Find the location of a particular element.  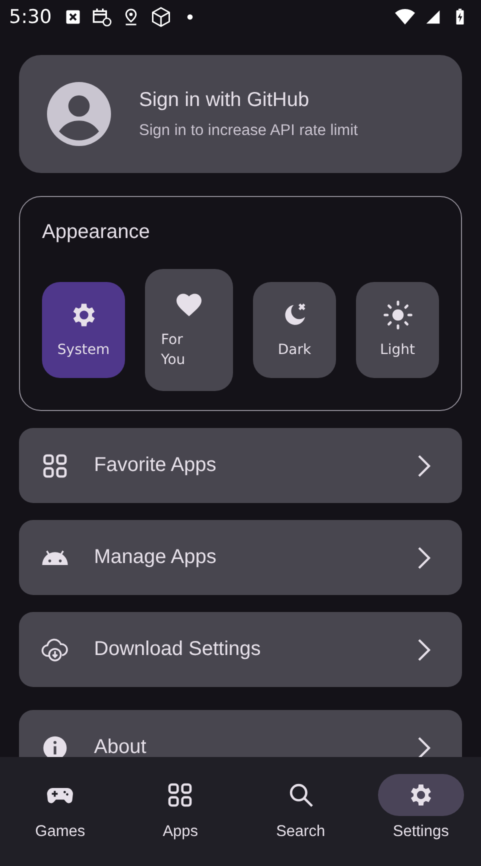

calendar-icon is located at coordinates (102, 17).